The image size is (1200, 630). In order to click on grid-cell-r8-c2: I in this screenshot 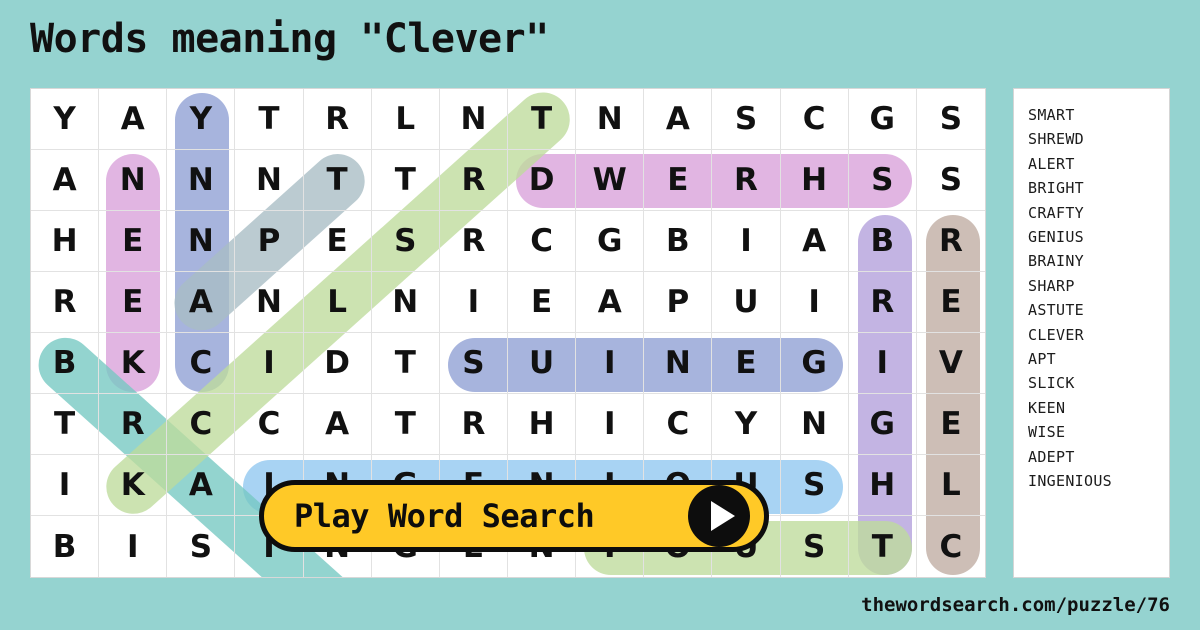, I will do `click(133, 546)`.